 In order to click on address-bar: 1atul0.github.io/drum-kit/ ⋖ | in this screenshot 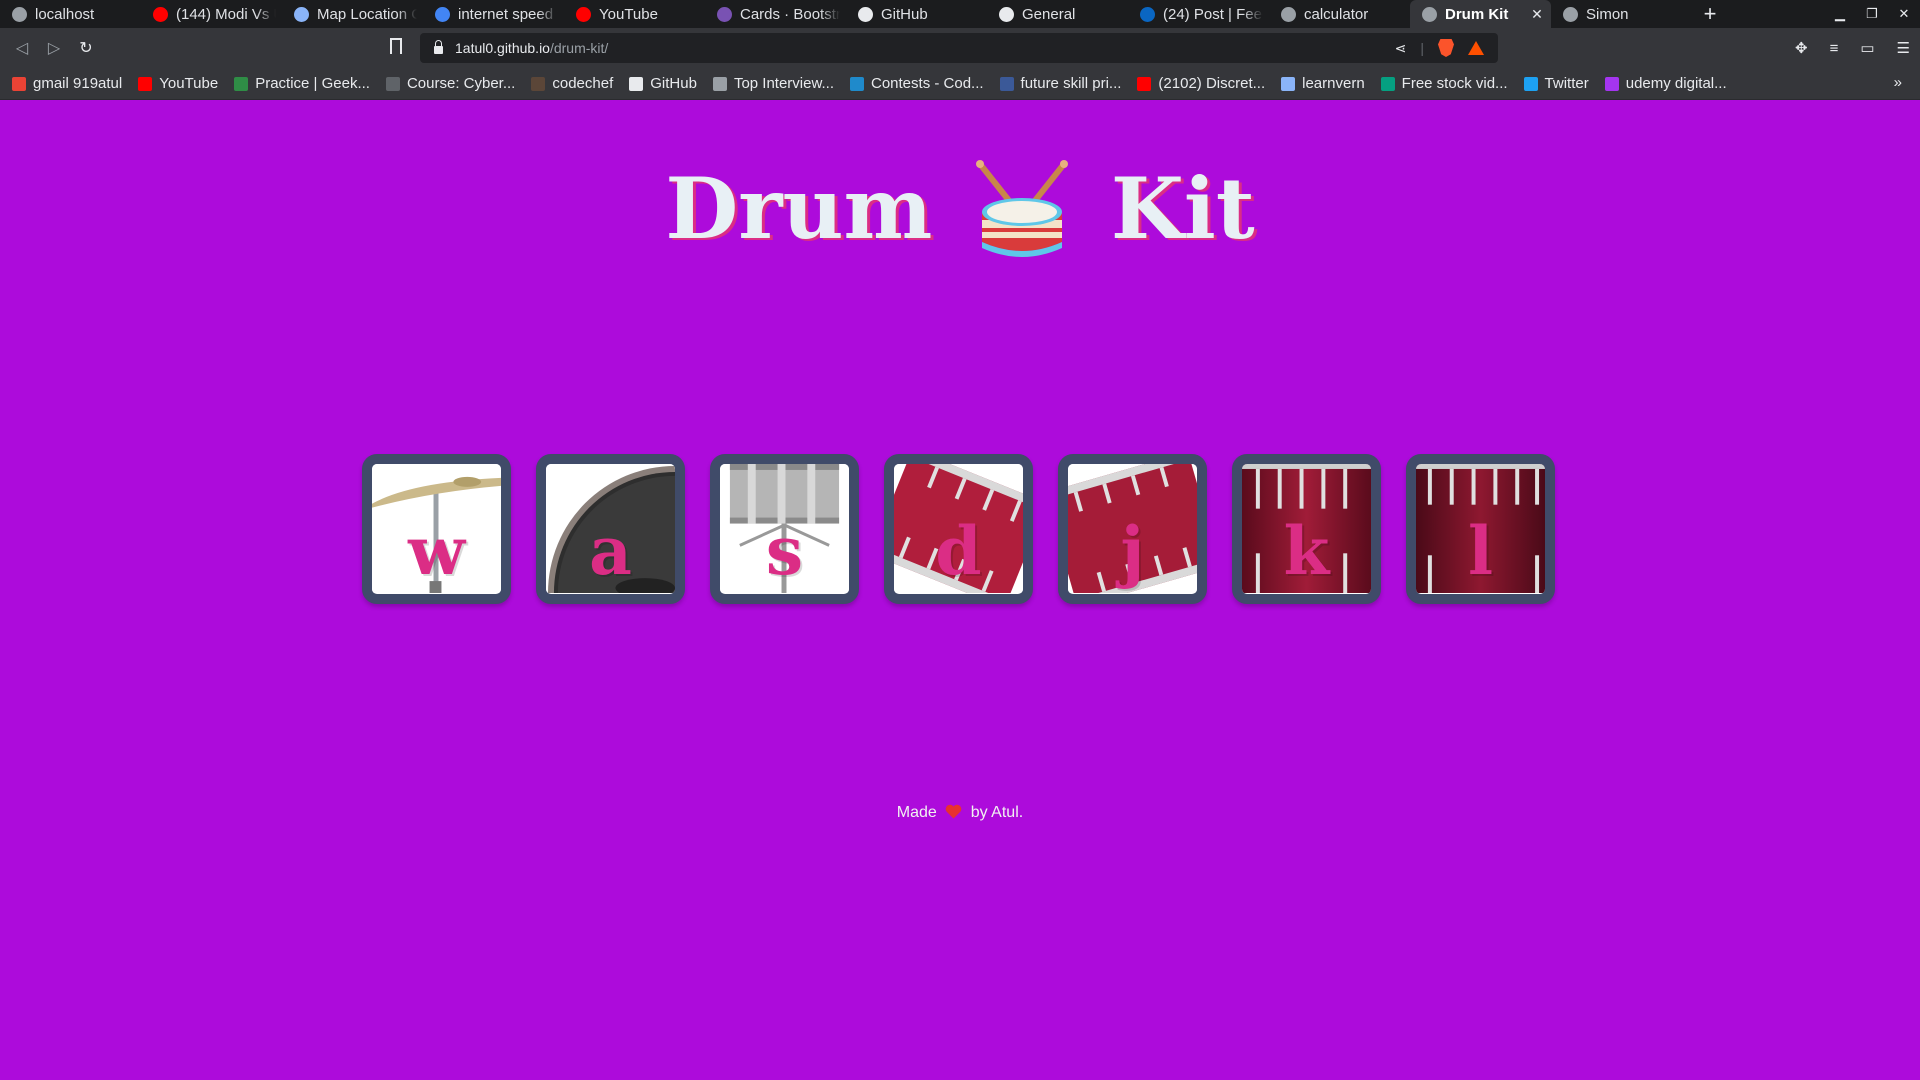, I will do `click(959, 48)`.